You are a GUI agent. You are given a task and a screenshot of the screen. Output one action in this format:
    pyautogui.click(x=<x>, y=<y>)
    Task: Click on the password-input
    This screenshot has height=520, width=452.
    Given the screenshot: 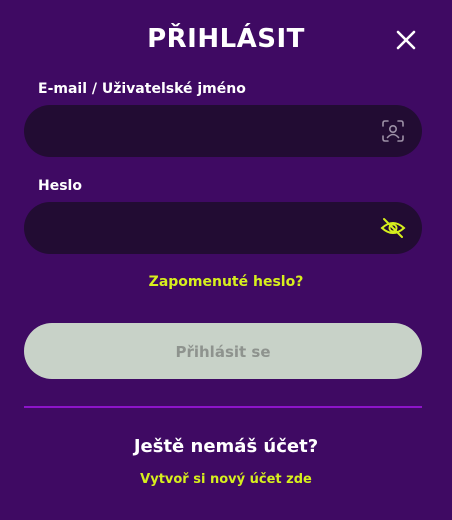 What is the action you would take?
    pyautogui.click(x=223, y=228)
    